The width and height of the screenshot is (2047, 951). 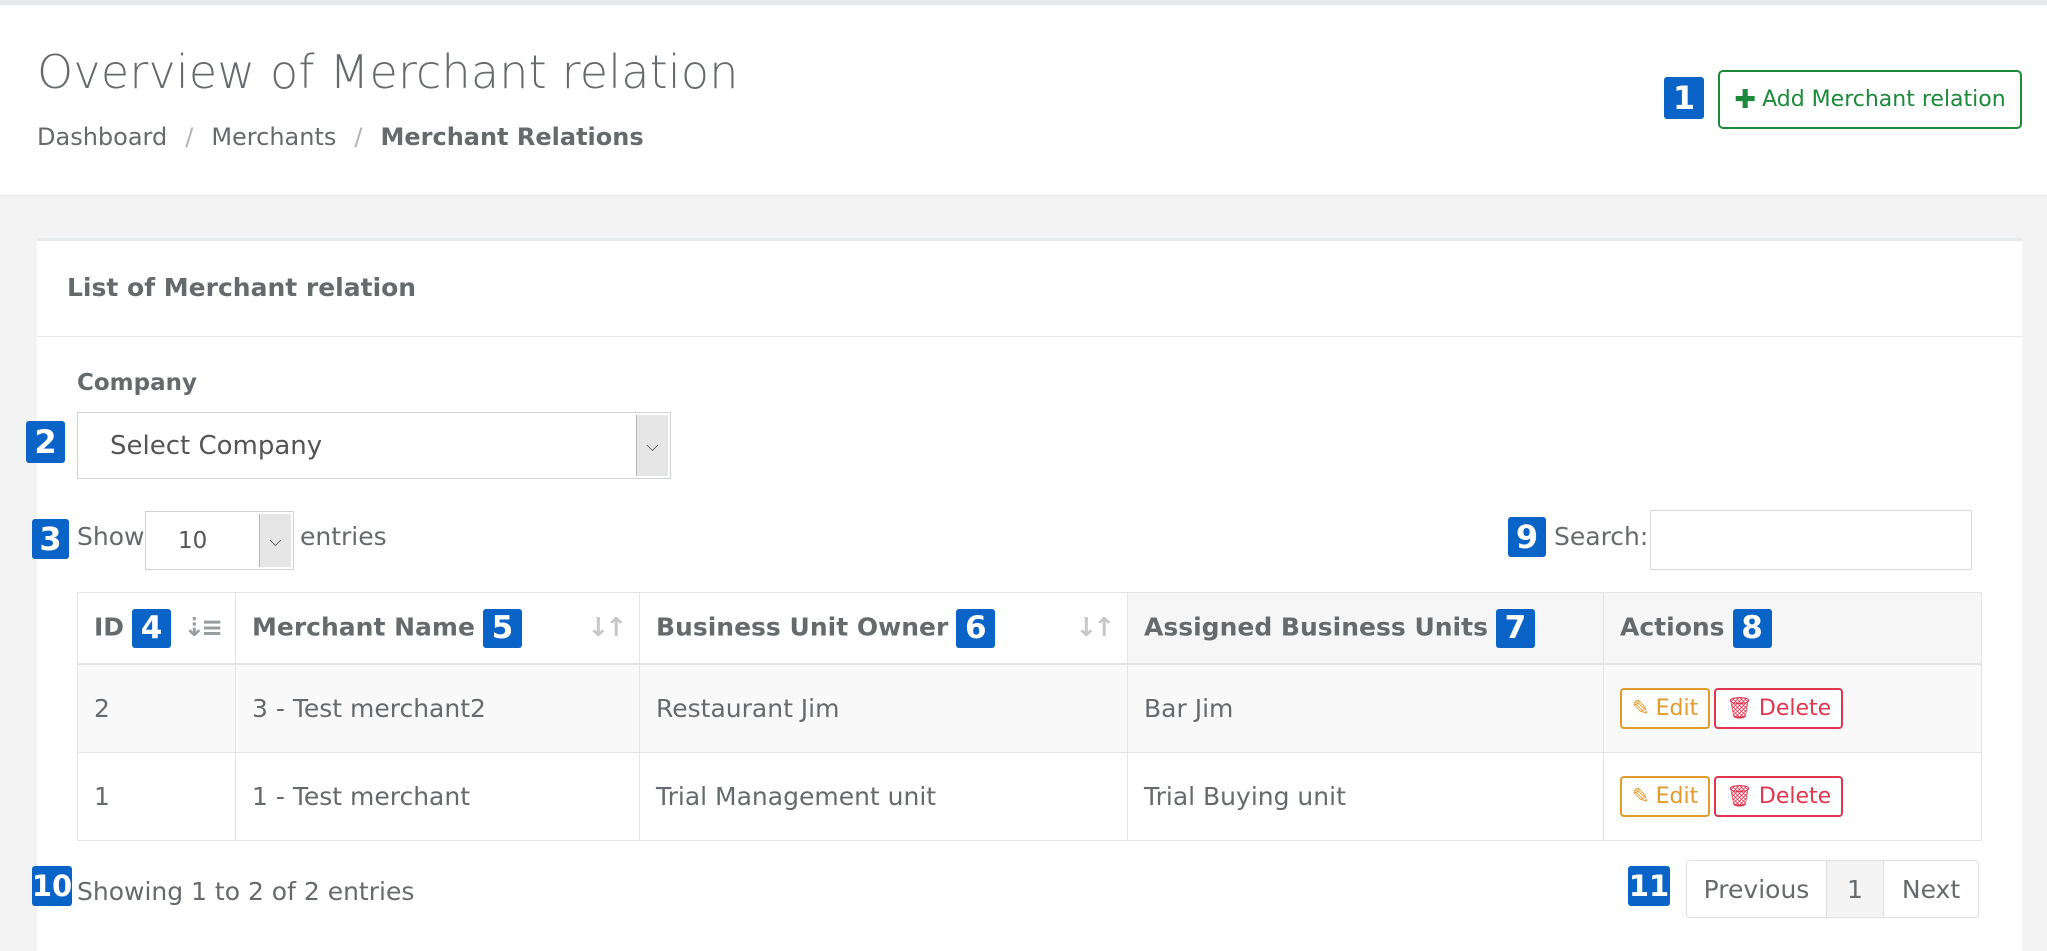 What do you see at coordinates (1365, 796) in the screenshot?
I see `cell-assigned-business-units: Trial Buying unit` at bounding box center [1365, 796].